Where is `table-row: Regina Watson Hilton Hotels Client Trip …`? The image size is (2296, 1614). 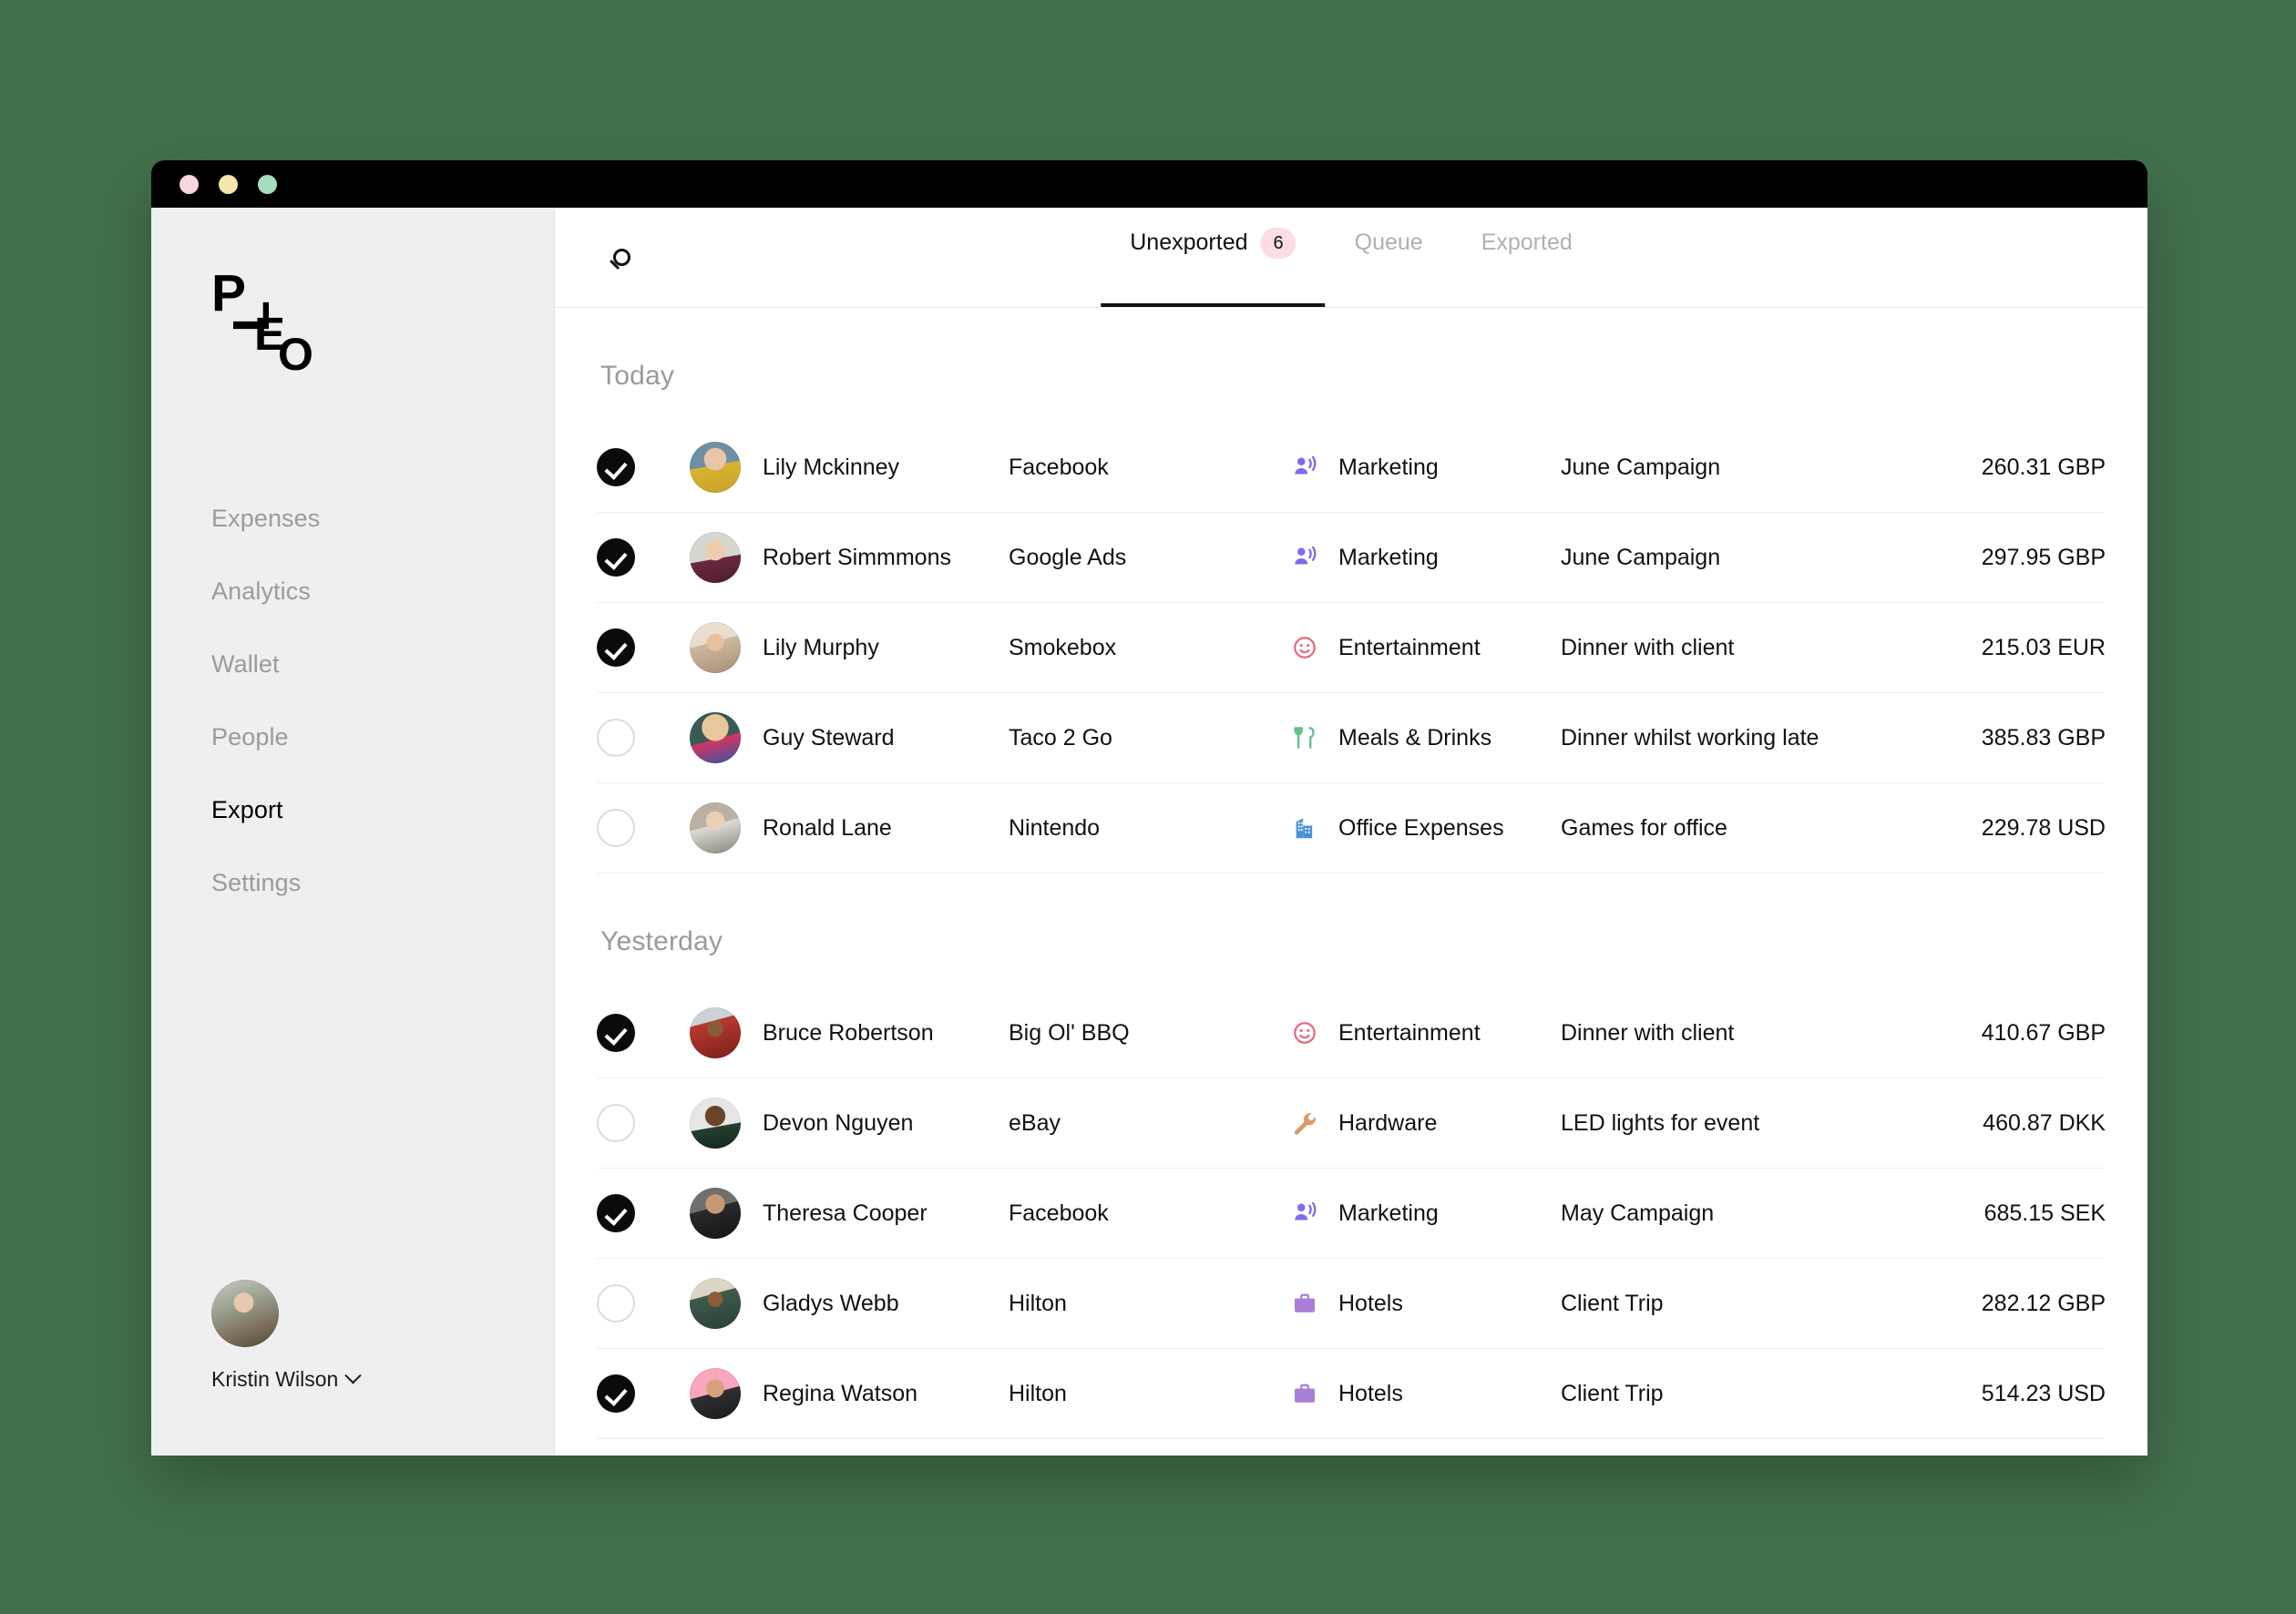
table-row: Regina Watson Hilton Hotels Client Trip … is located at coordinates (1351, 1394).